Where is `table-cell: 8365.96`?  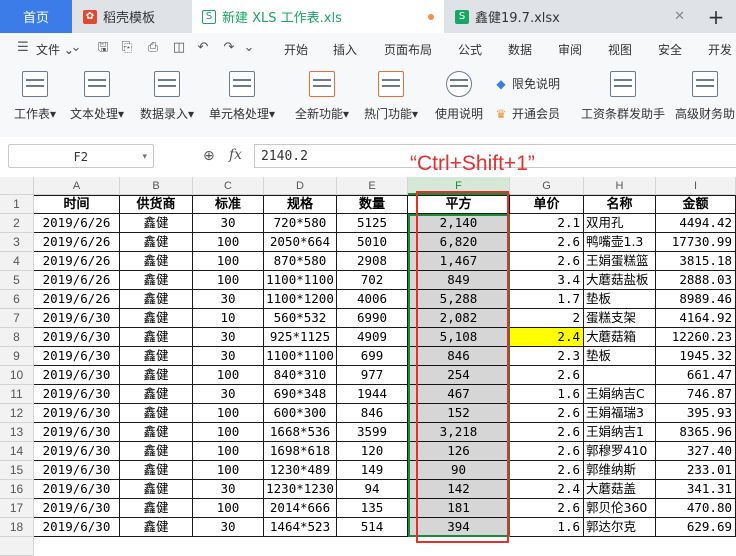 table-cell: 8365.96 is located at coordinates (696, 432).